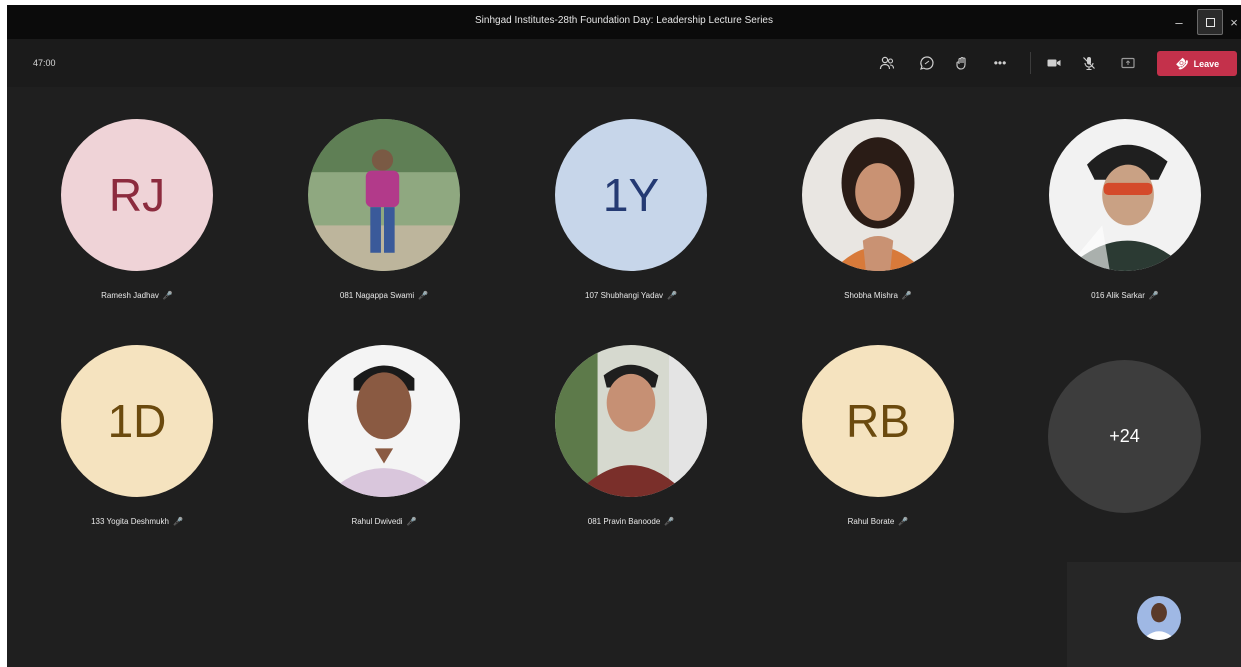 The width and height of the screenshot is (1241, 667). I want to click on self-view-photo, so click(1159, 618).